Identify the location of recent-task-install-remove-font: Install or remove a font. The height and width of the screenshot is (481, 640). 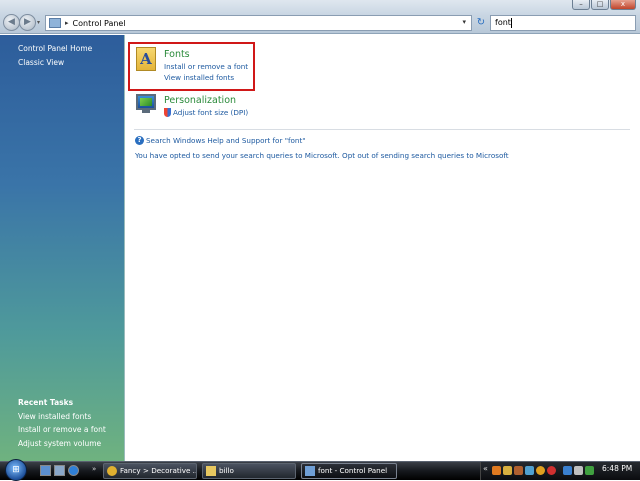
(62, 429).